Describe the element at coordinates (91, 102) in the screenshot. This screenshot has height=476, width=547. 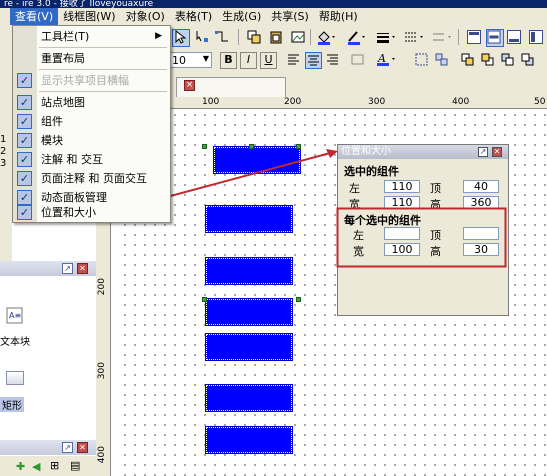
I see `menu-item-sitemap: ✓ 站点地图` at that location.